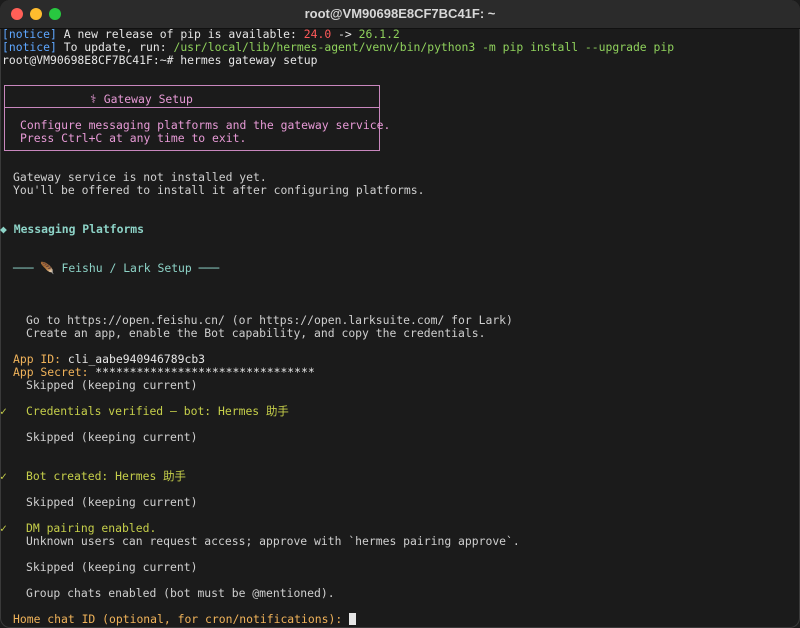 Image resolution: width=800 pixels, height=628 pixels. What do you see at coordinates (133, 138) in the screenshot?
I see `banner-line-2: Press Ctrl+C at any time to exit.` at bounding box center [133, 138].